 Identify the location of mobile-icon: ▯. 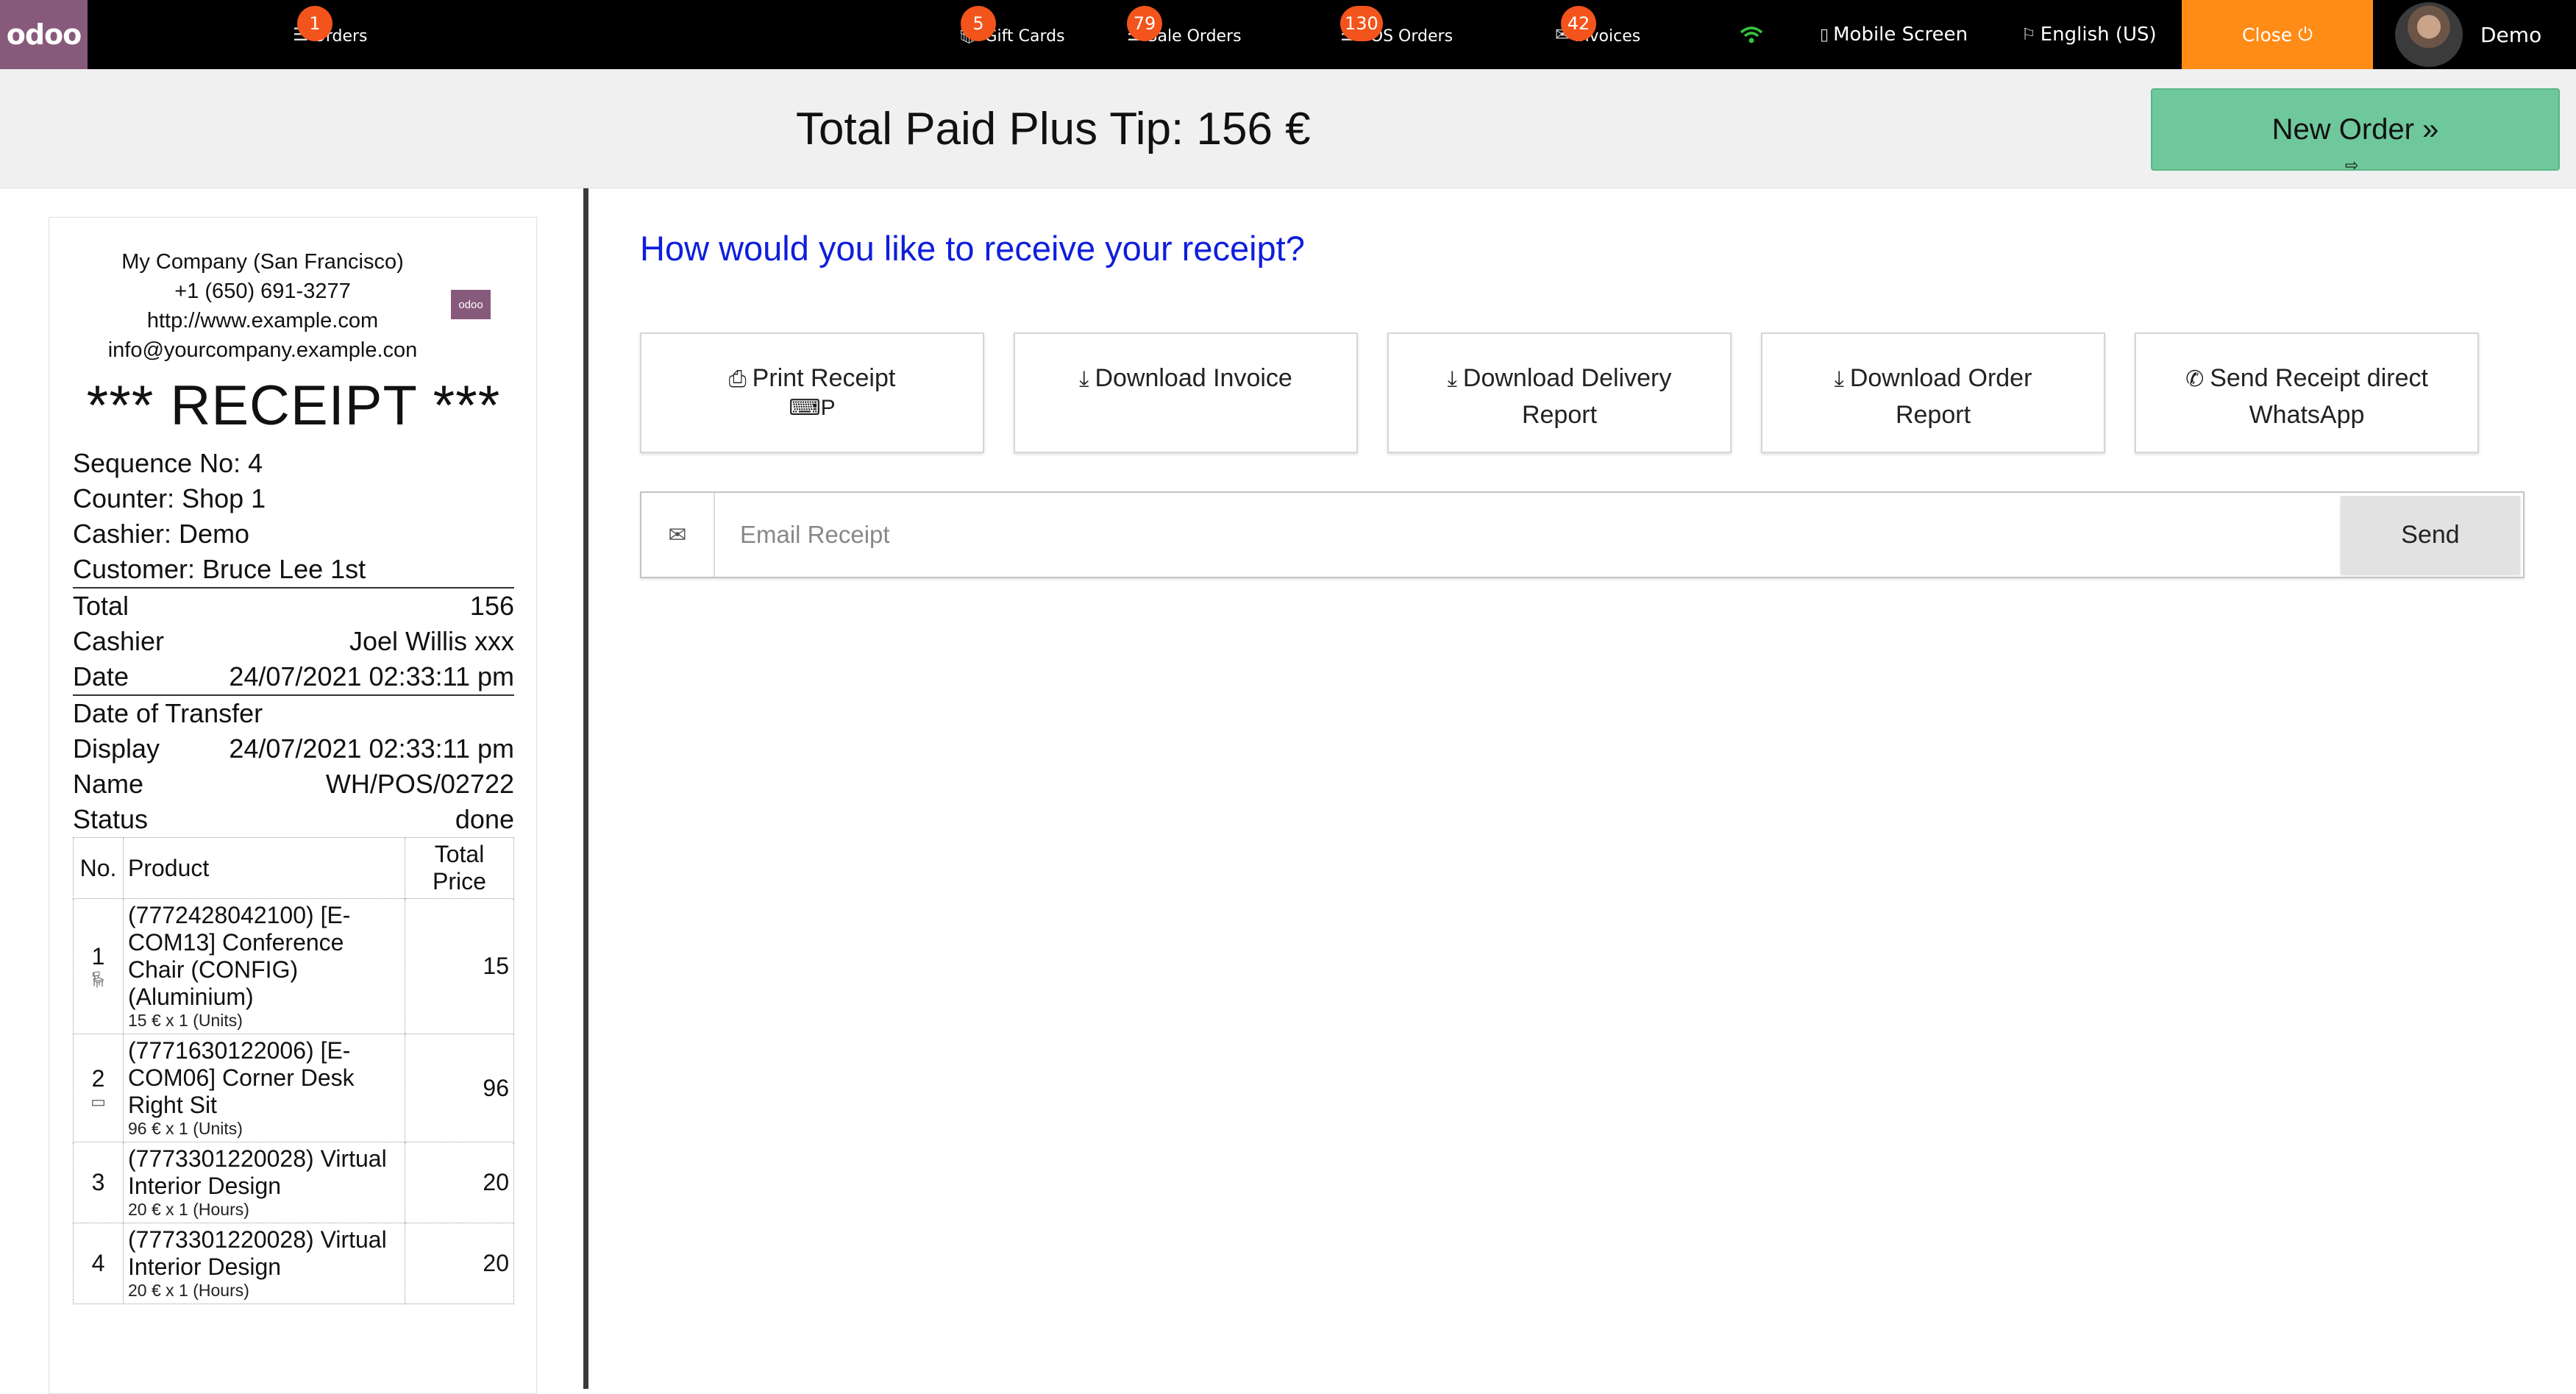
(1824, 34).